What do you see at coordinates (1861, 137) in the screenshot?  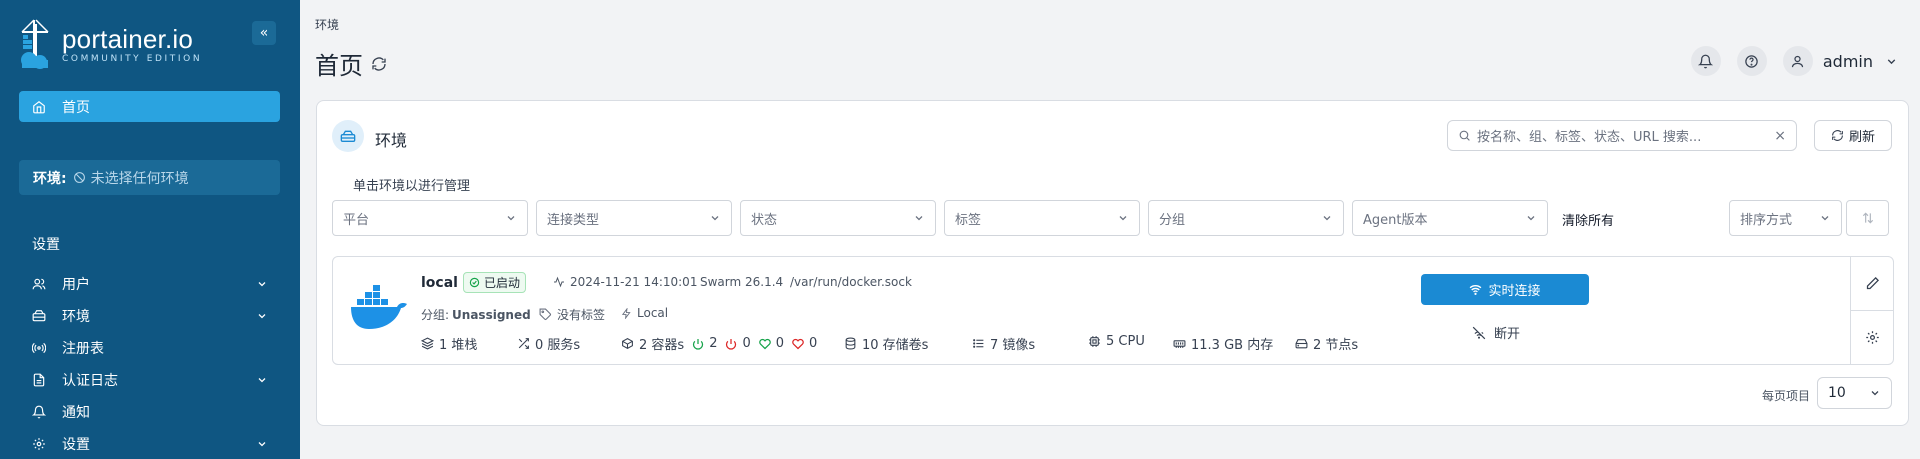 I see `refresh-label: 刷新` at bounding box center [1861, 137].